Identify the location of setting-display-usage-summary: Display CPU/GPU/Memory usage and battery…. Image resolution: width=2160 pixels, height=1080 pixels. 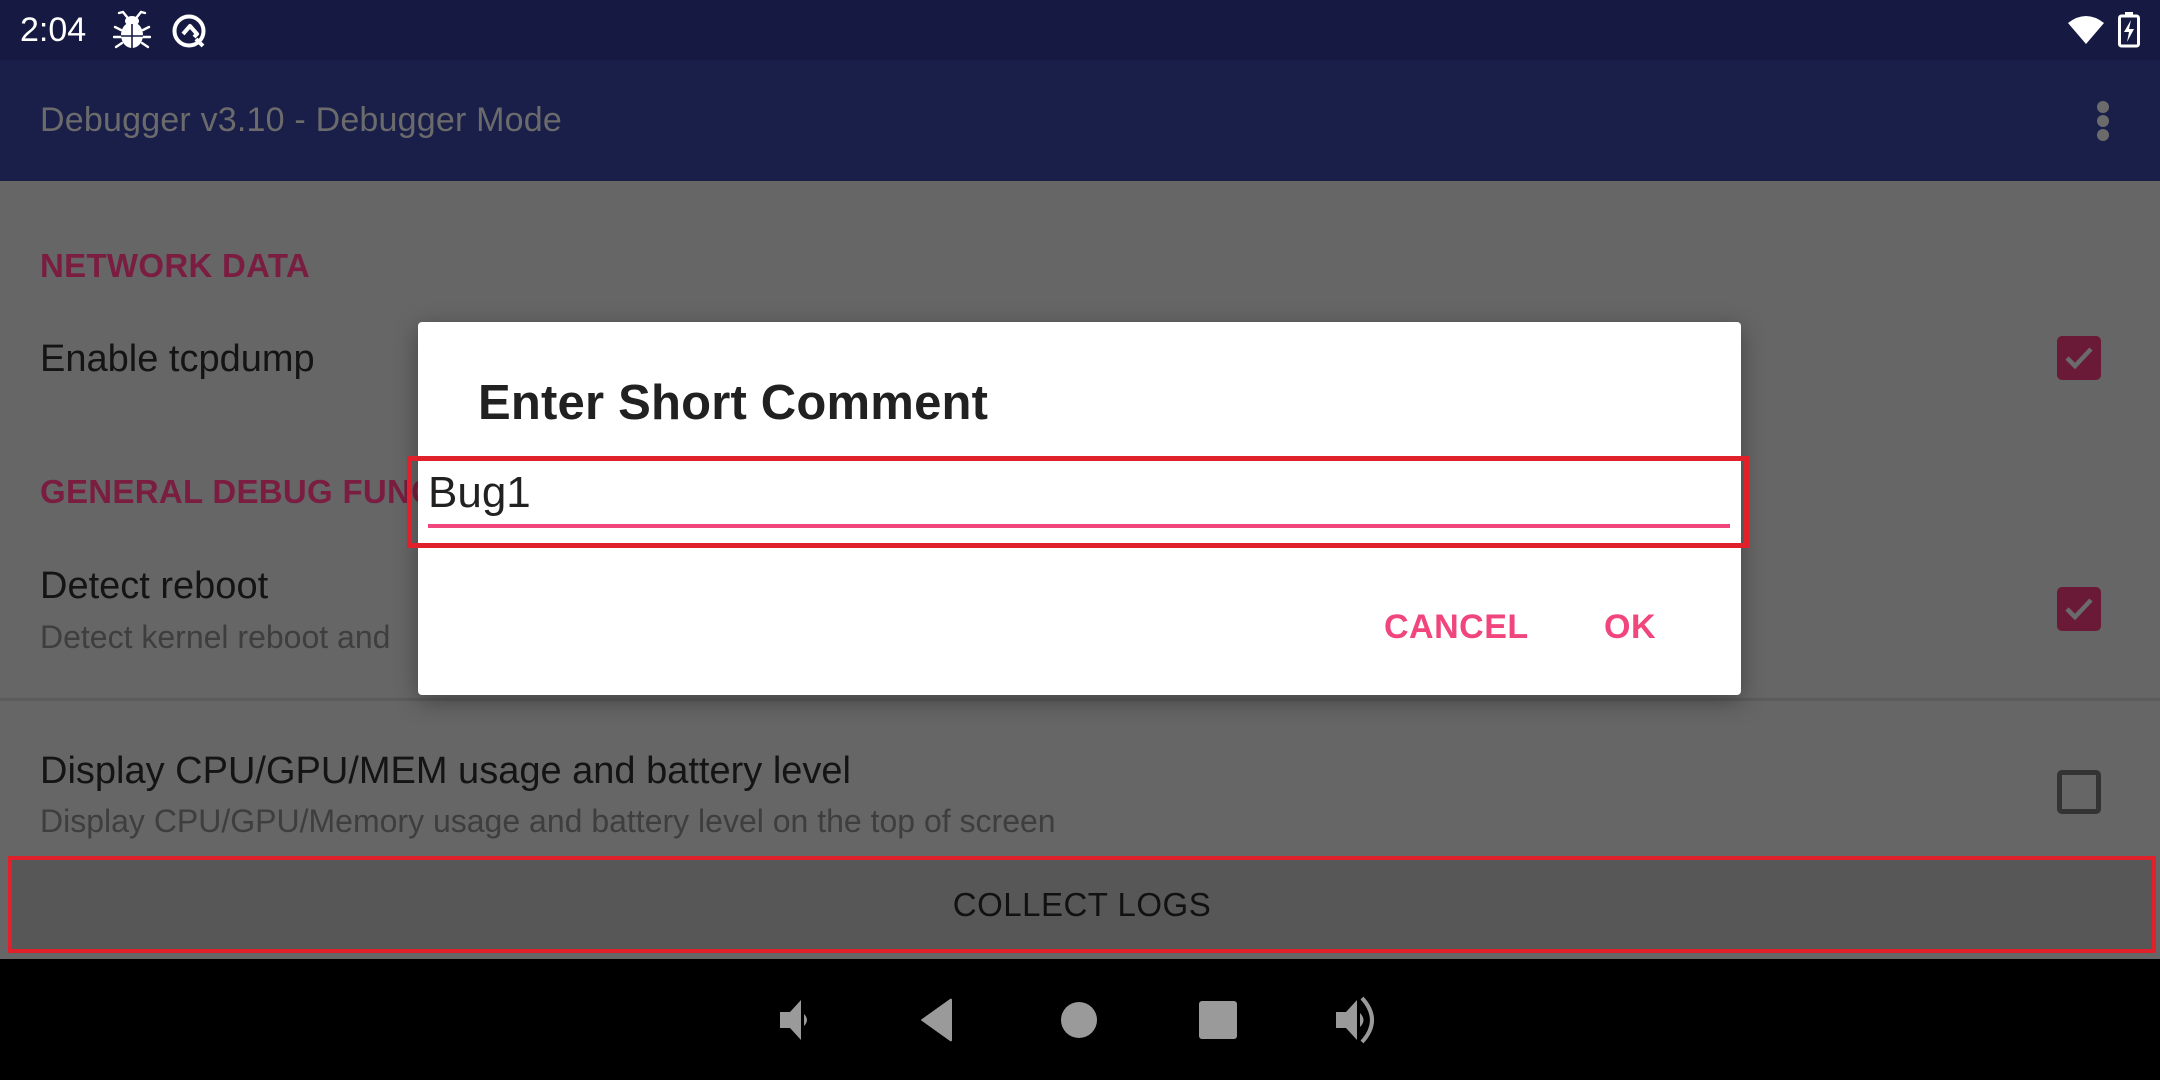
(548, 821).